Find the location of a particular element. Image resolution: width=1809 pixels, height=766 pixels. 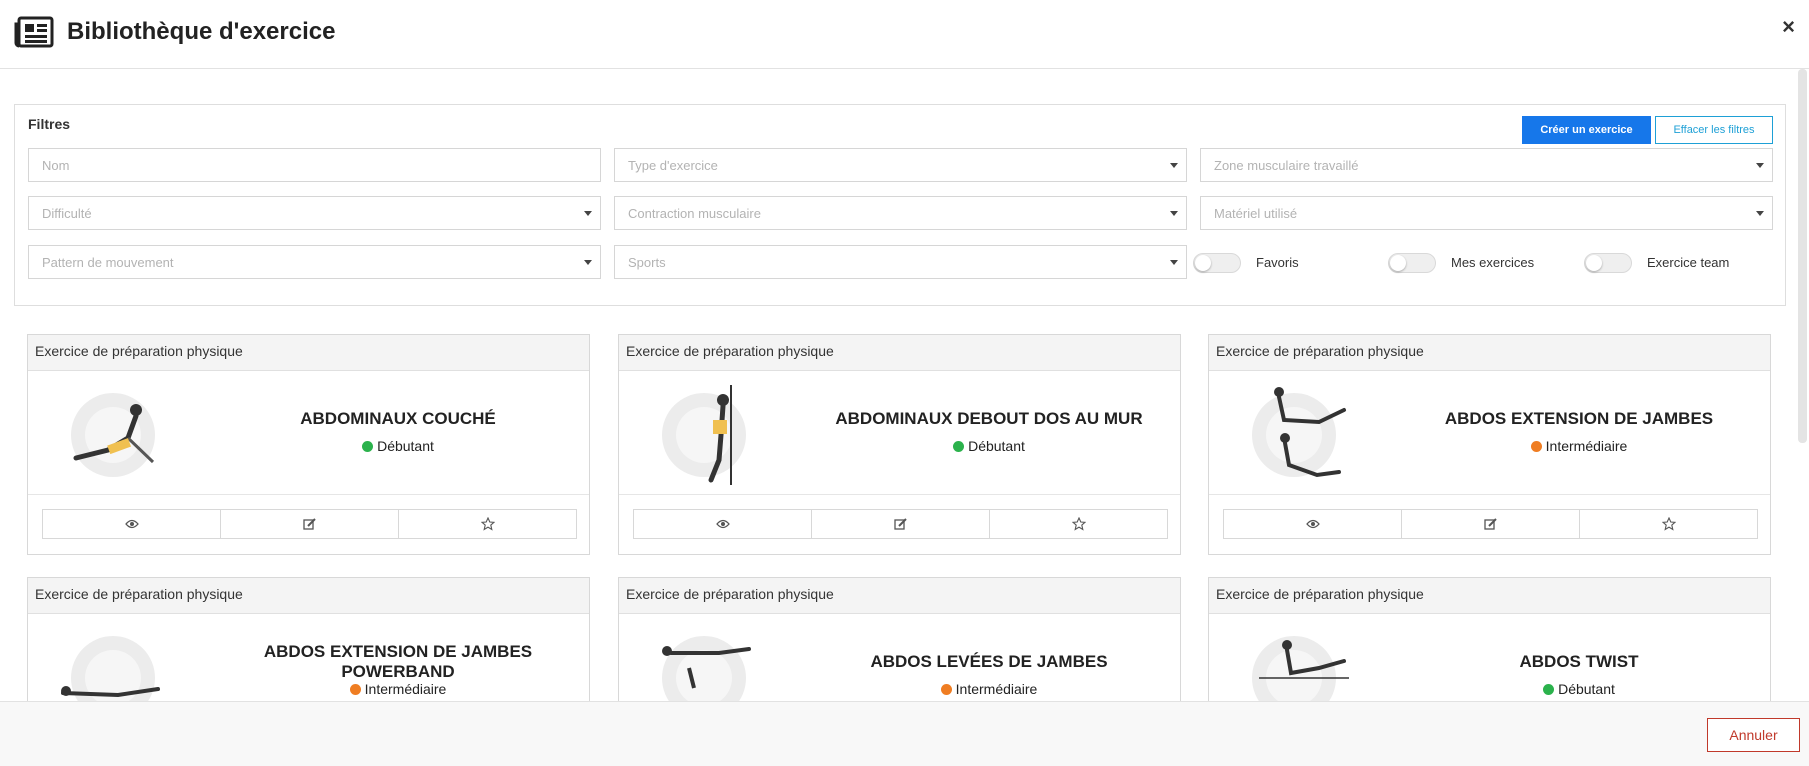

difficulty-select: Difficulté is located at coordinates (314, 213).